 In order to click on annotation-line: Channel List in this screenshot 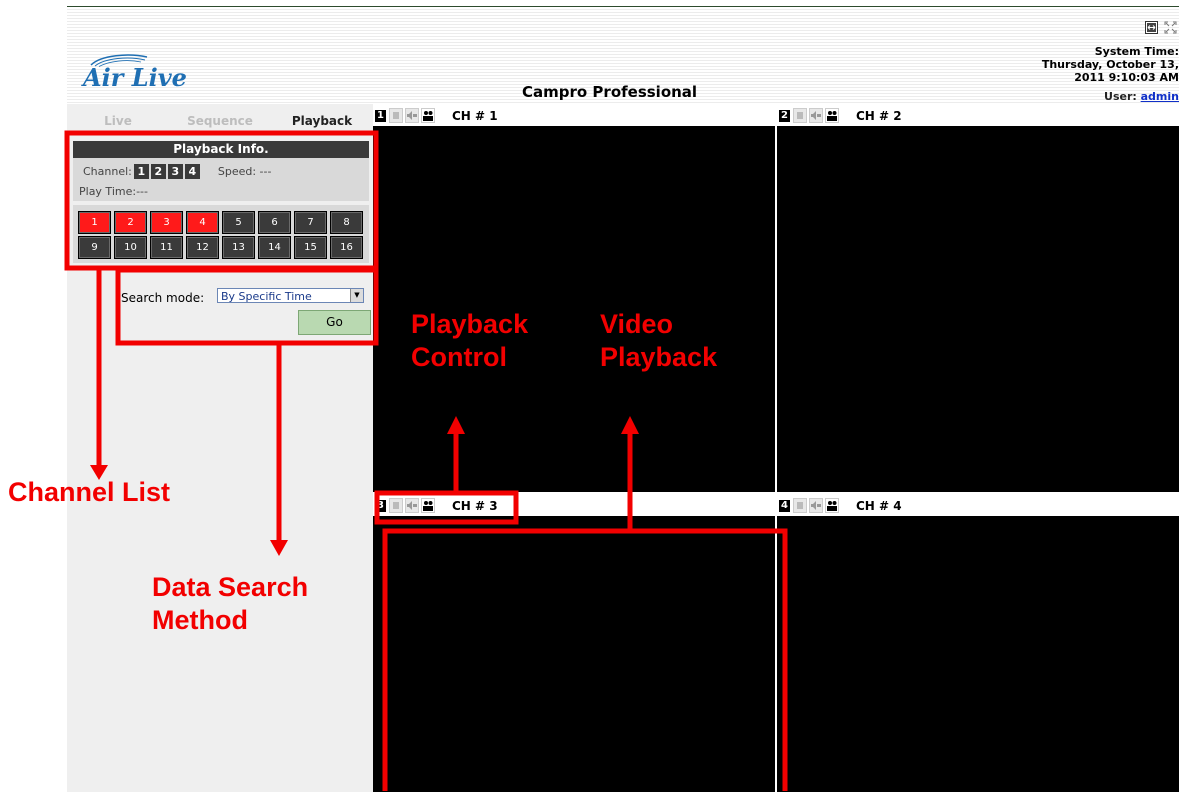, I will do `click(89, 492)`.